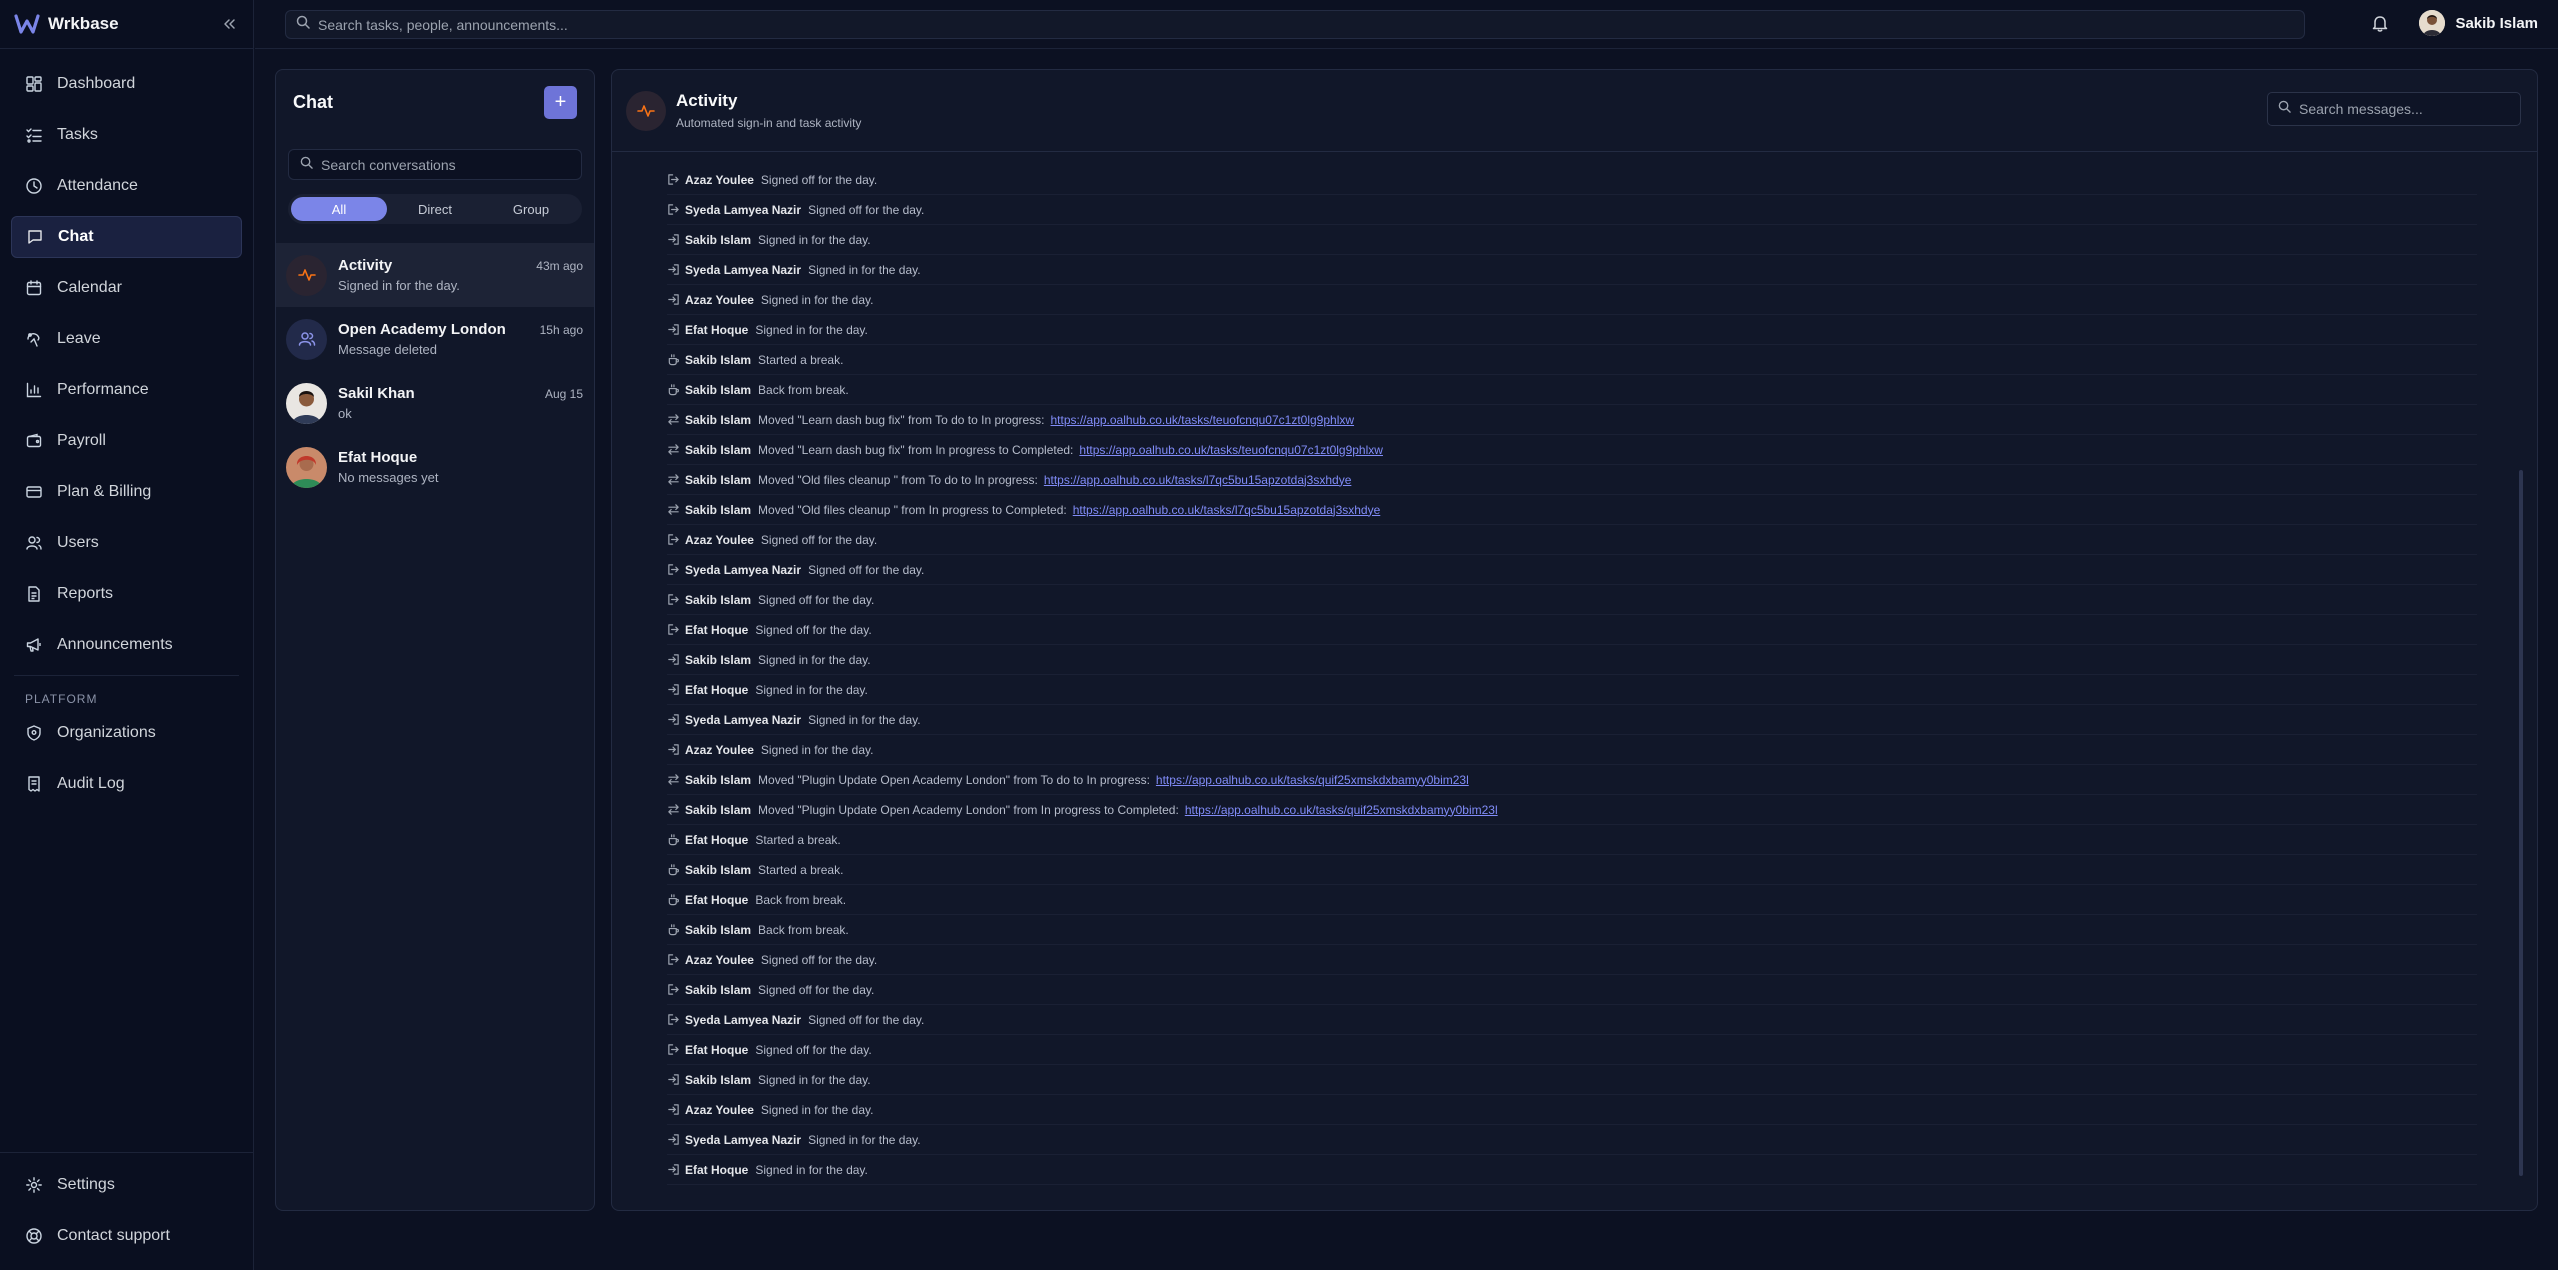 The height and width of the screenshot is (1270, 2558). I want to click on activity-text: Back from break., so click(803, 389).